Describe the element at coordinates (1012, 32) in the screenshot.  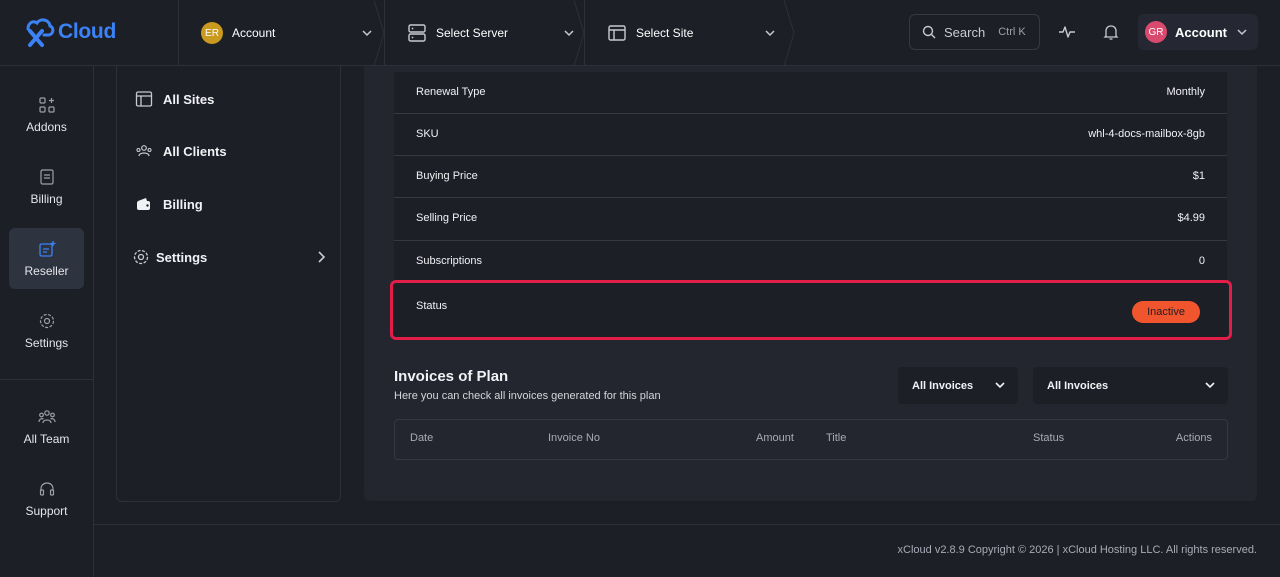
I see `search-shortcut: Ctrl K` at that location.